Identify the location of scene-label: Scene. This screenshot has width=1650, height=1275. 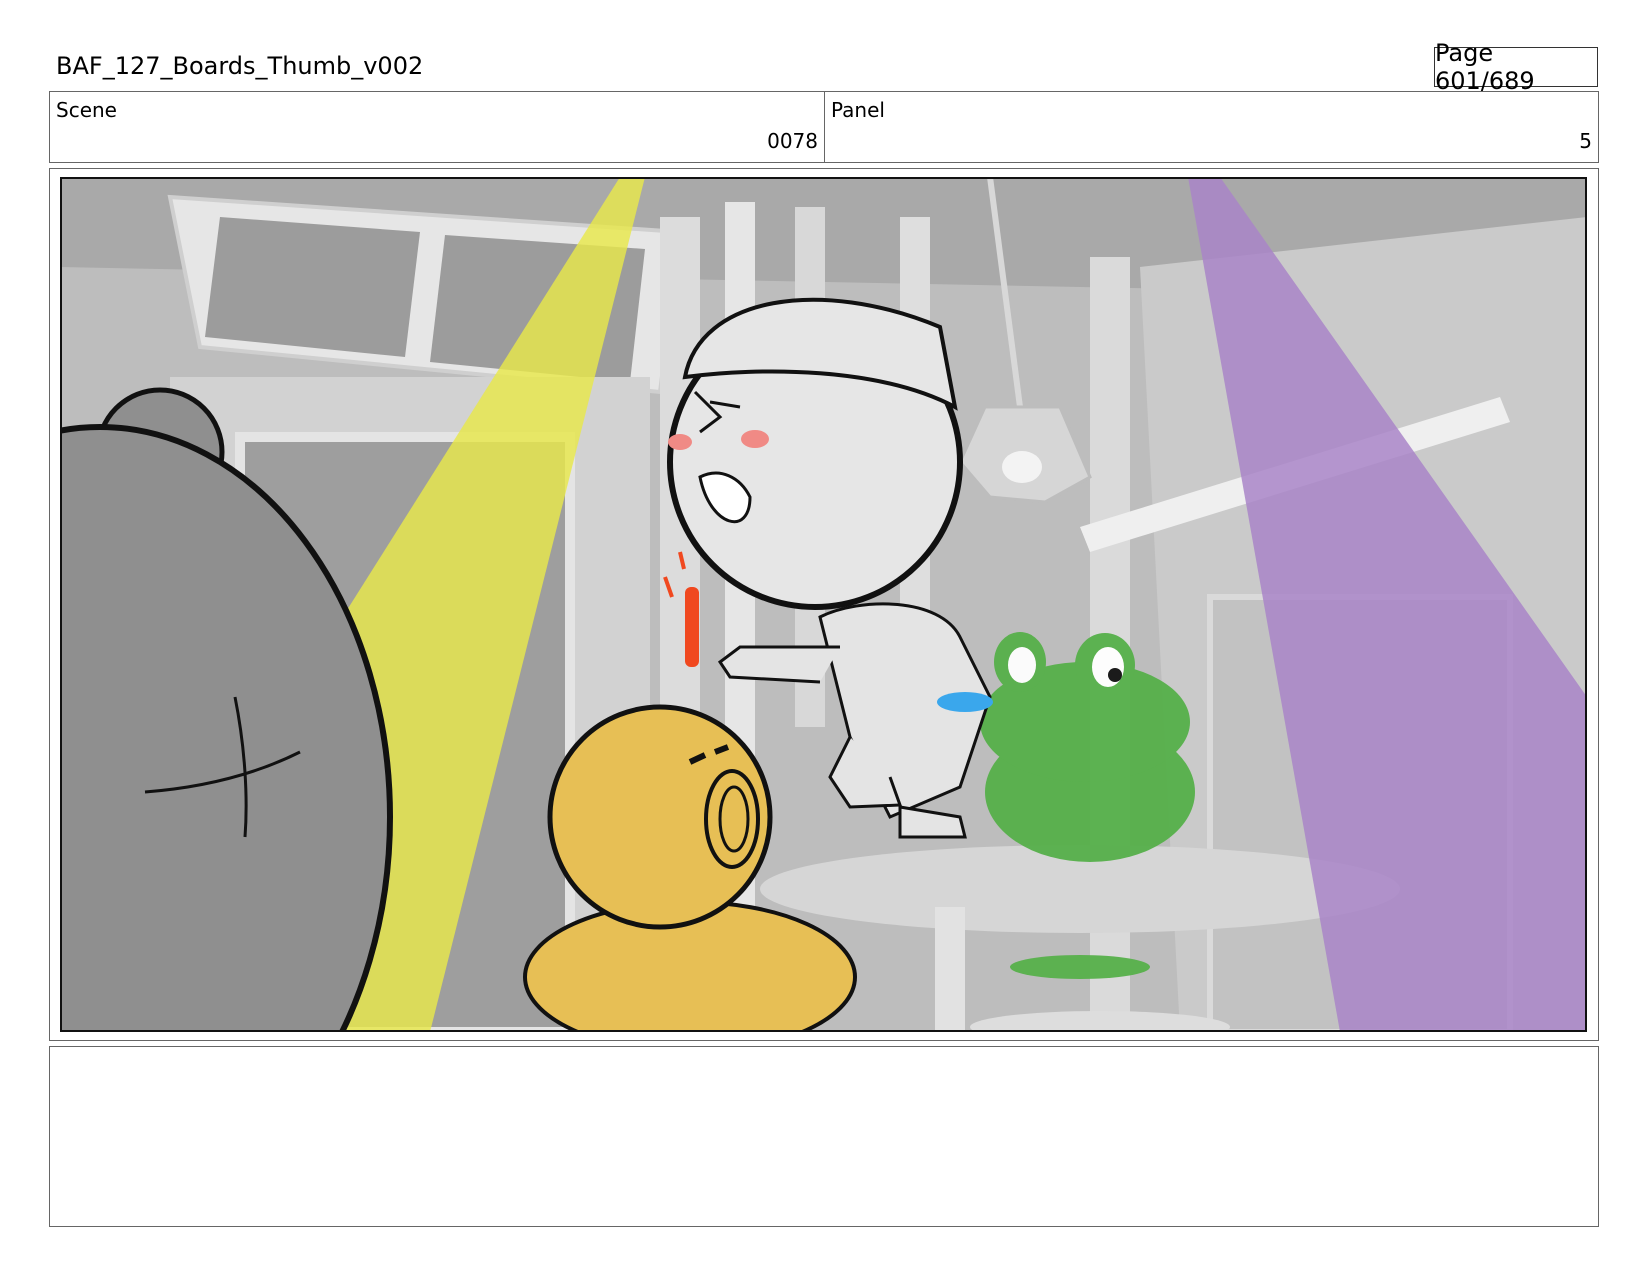
(86, 110).